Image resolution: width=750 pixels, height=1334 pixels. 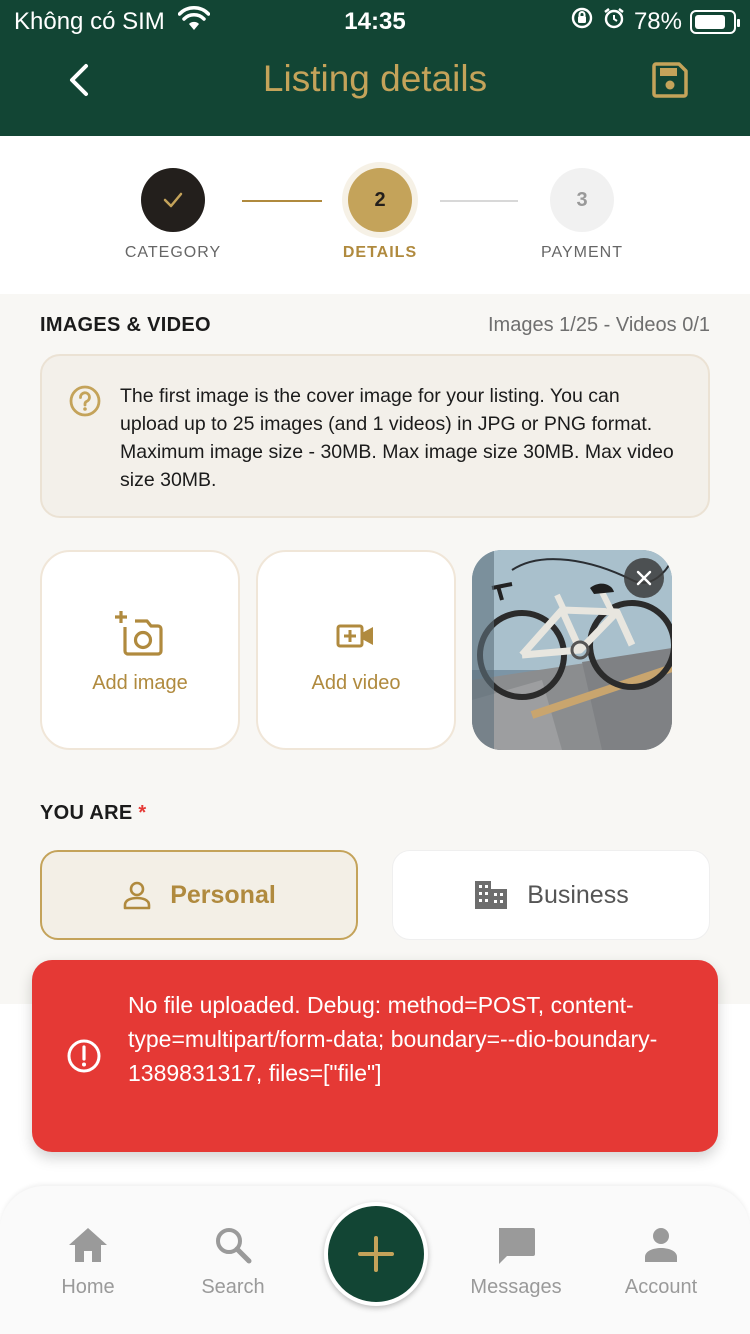 I want to click on add-video-label: Add video, so click(x=356, y=683).